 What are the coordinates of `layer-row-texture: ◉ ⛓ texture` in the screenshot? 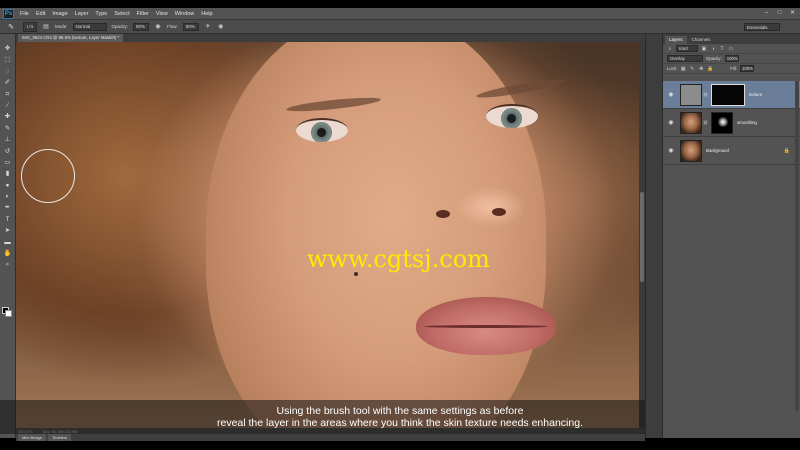 It's located at (731, 95).